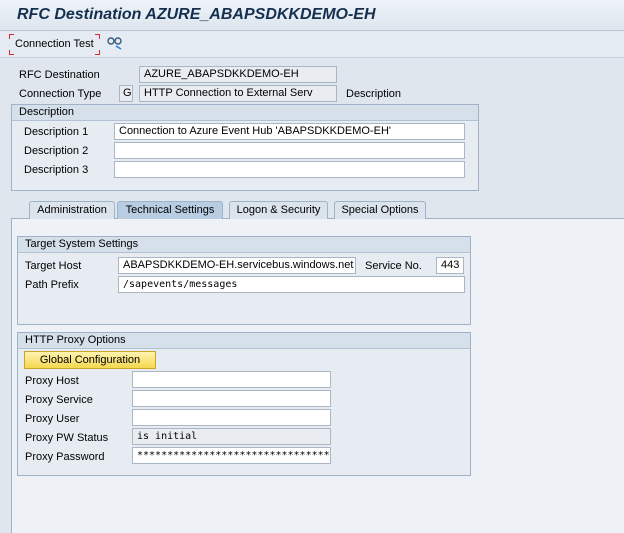 The height and width of the screenshot is (533, 624). I want to click on description-3-field, so click(289, 169).